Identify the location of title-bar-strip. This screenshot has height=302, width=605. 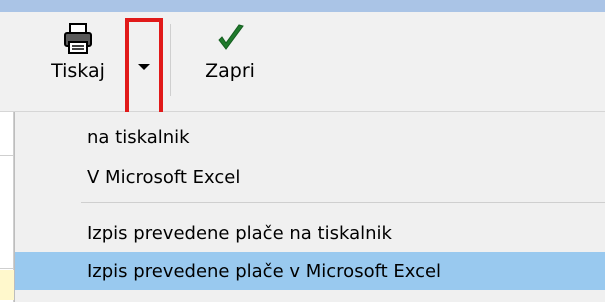
(302, 6).